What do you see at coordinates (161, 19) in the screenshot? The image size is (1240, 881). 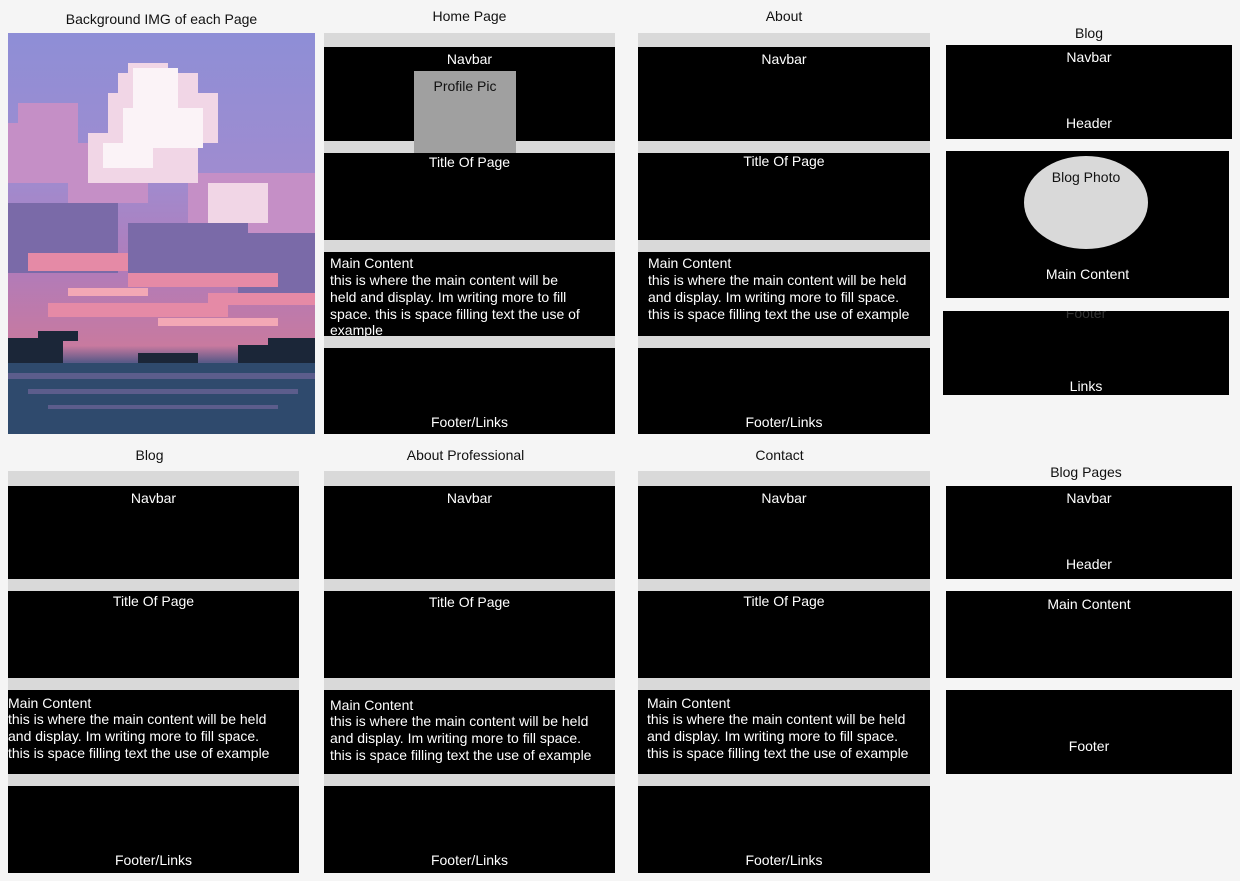 I see `frame-title-background: Background IMG of each Page` at bounding box center [161, 19].